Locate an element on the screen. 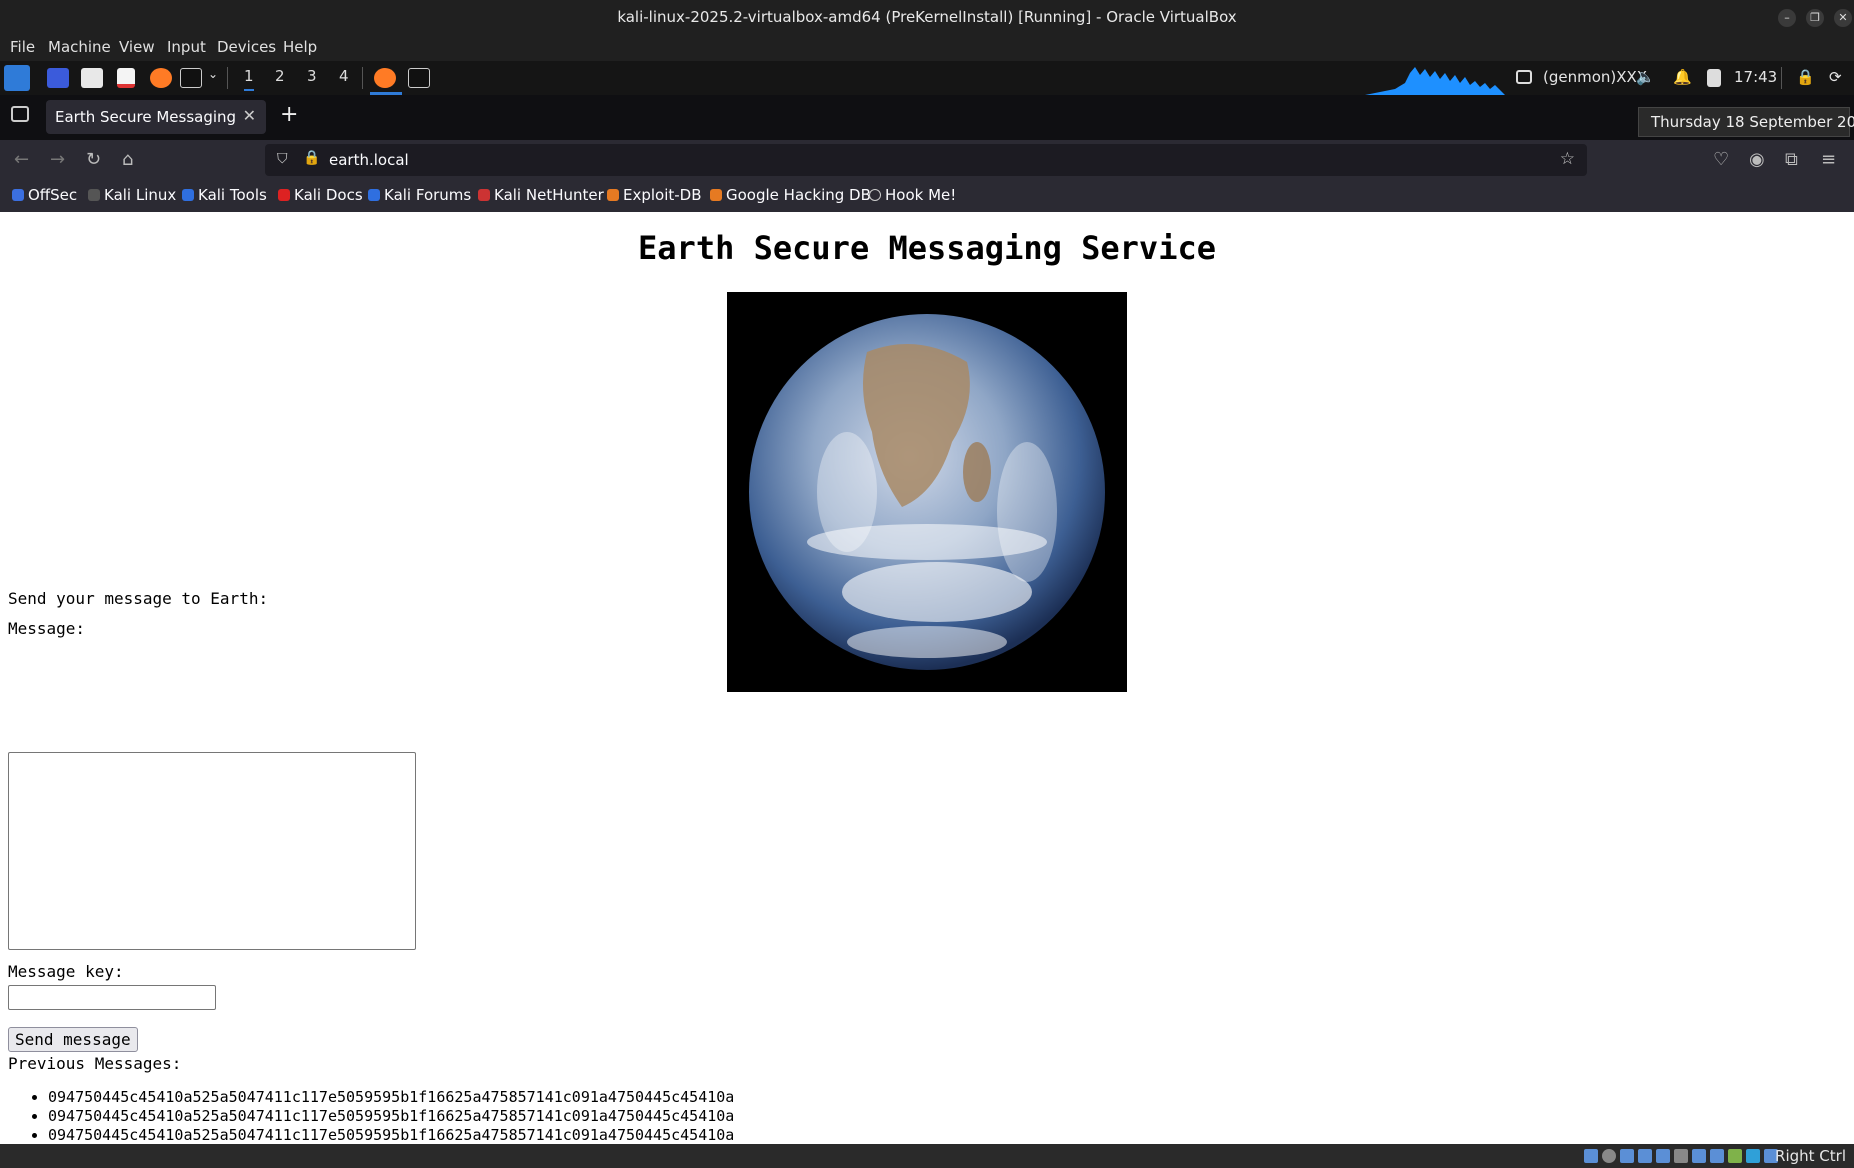 This screenshot has height=1168, width=1854. firefox-window-icon is located at coordinates (385, 78).